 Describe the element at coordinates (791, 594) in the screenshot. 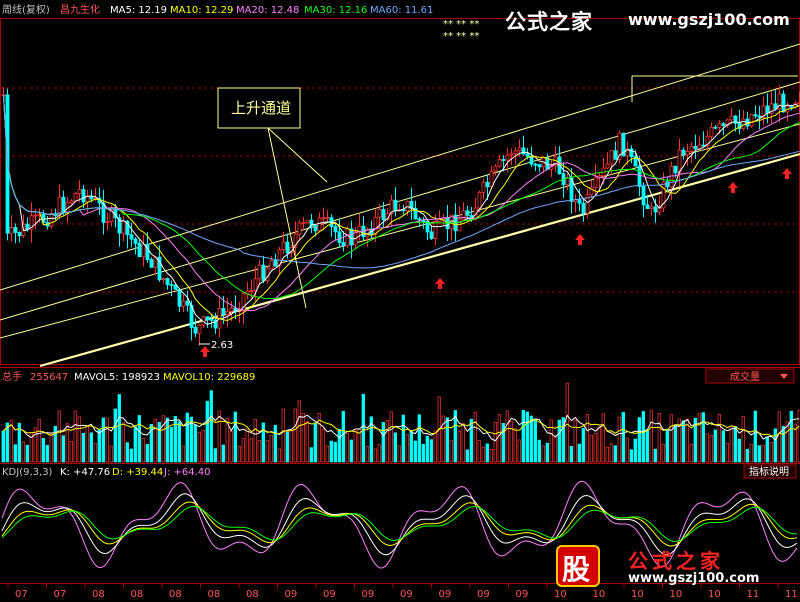

I see `x-tick-label-20: 11` at that location.